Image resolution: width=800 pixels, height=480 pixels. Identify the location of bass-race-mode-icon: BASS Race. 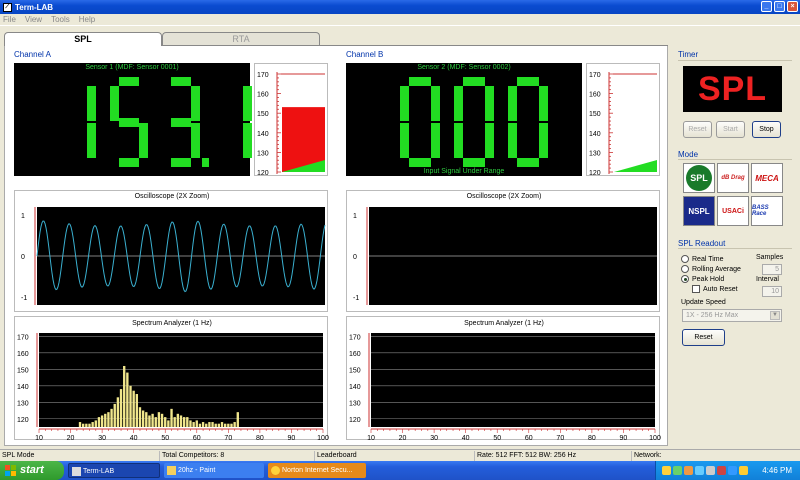
(767, 211).